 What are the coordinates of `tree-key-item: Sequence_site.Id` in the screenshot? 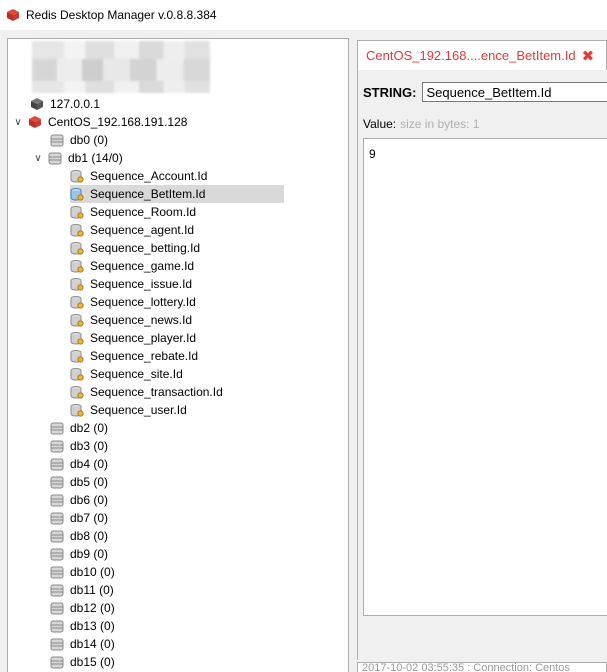 It's located at (127, 374).